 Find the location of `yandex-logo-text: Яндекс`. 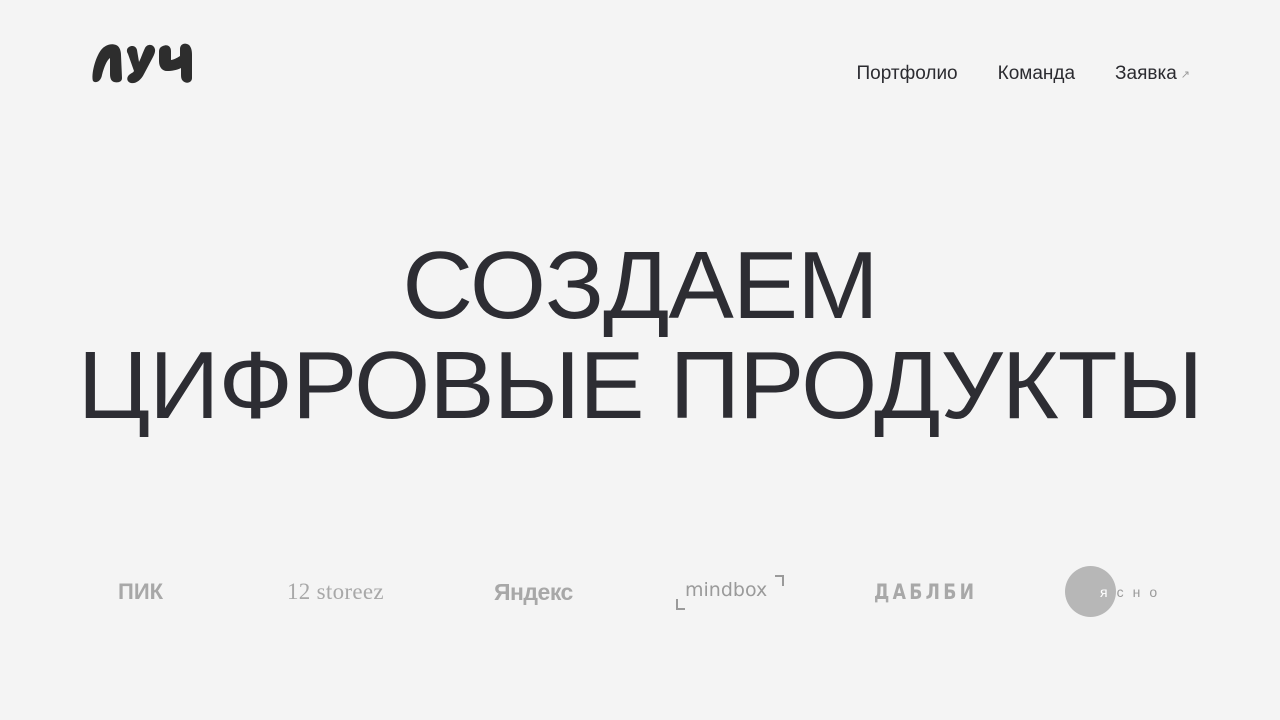

yandex-logo-text: Яндекс is located at coordinates (533, 591).